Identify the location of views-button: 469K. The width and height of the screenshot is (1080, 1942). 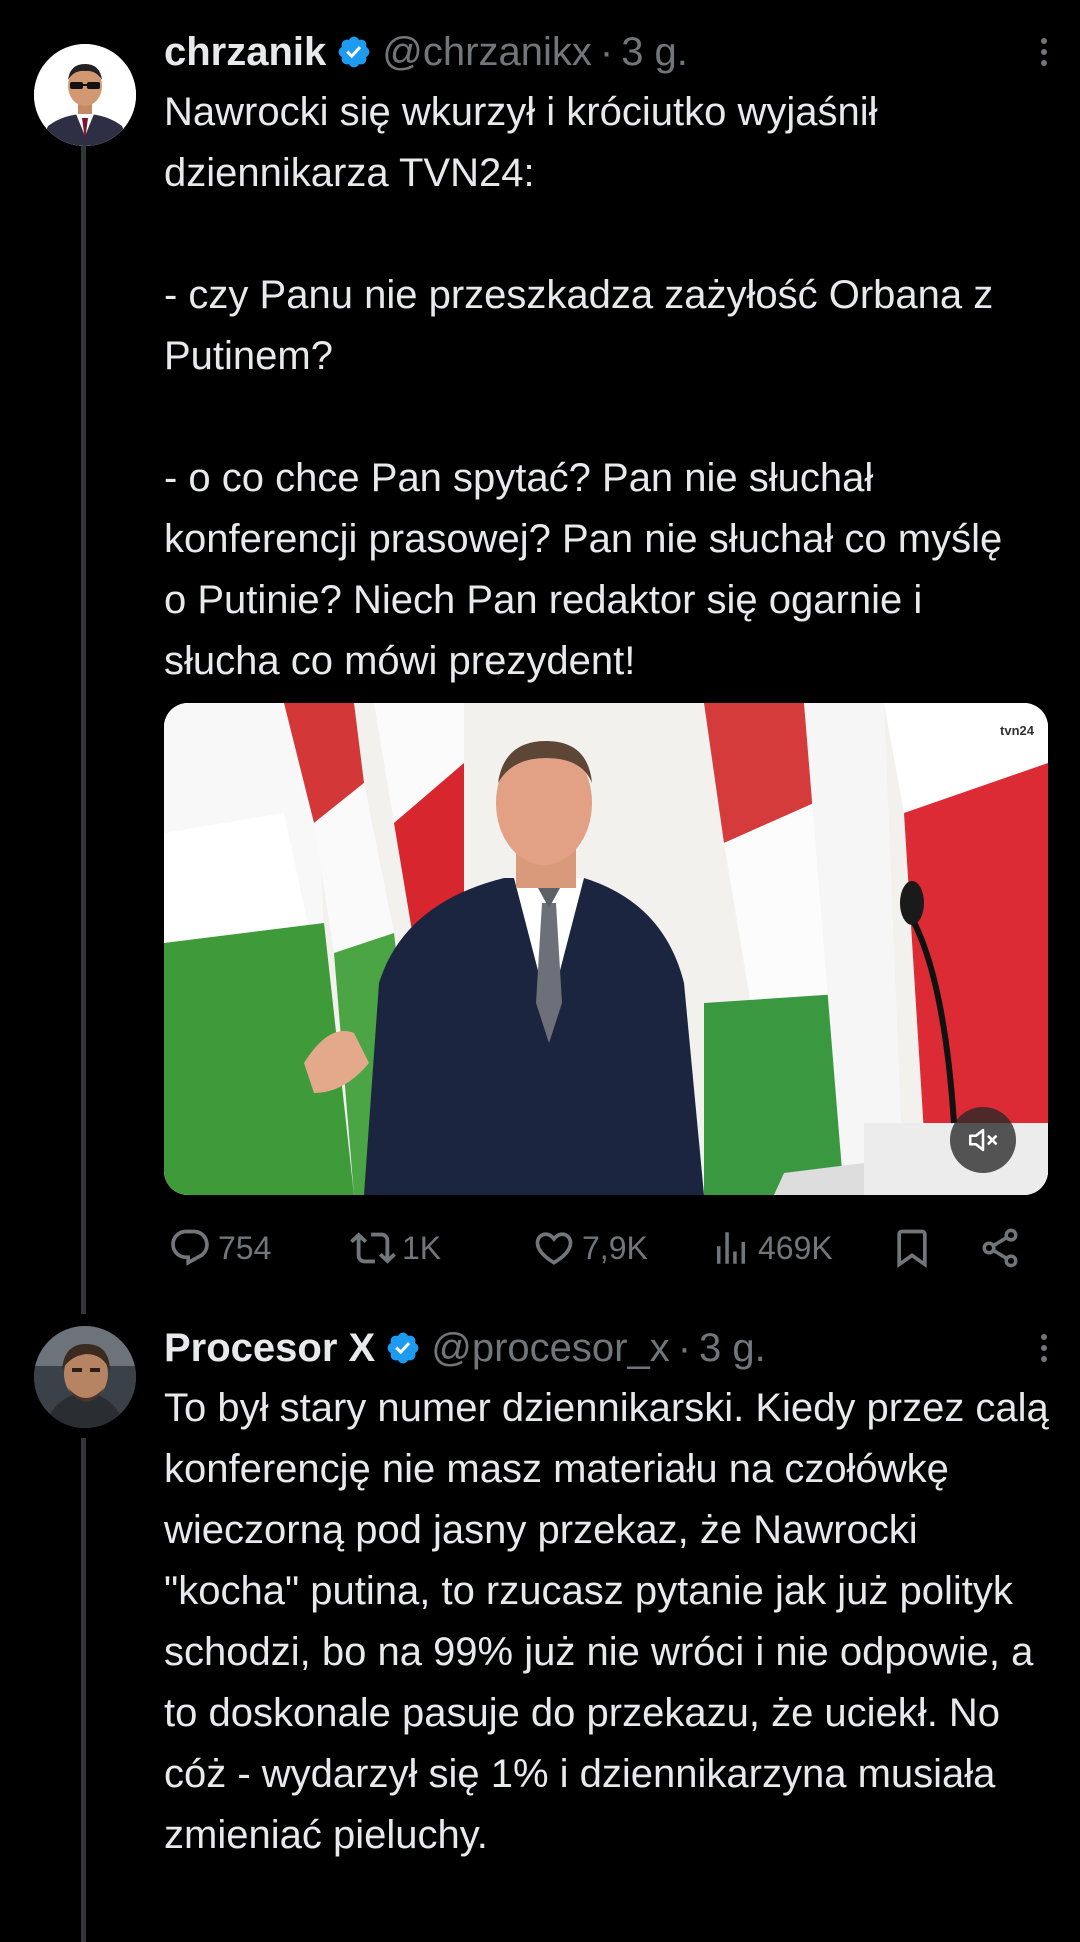
(771, 1248).